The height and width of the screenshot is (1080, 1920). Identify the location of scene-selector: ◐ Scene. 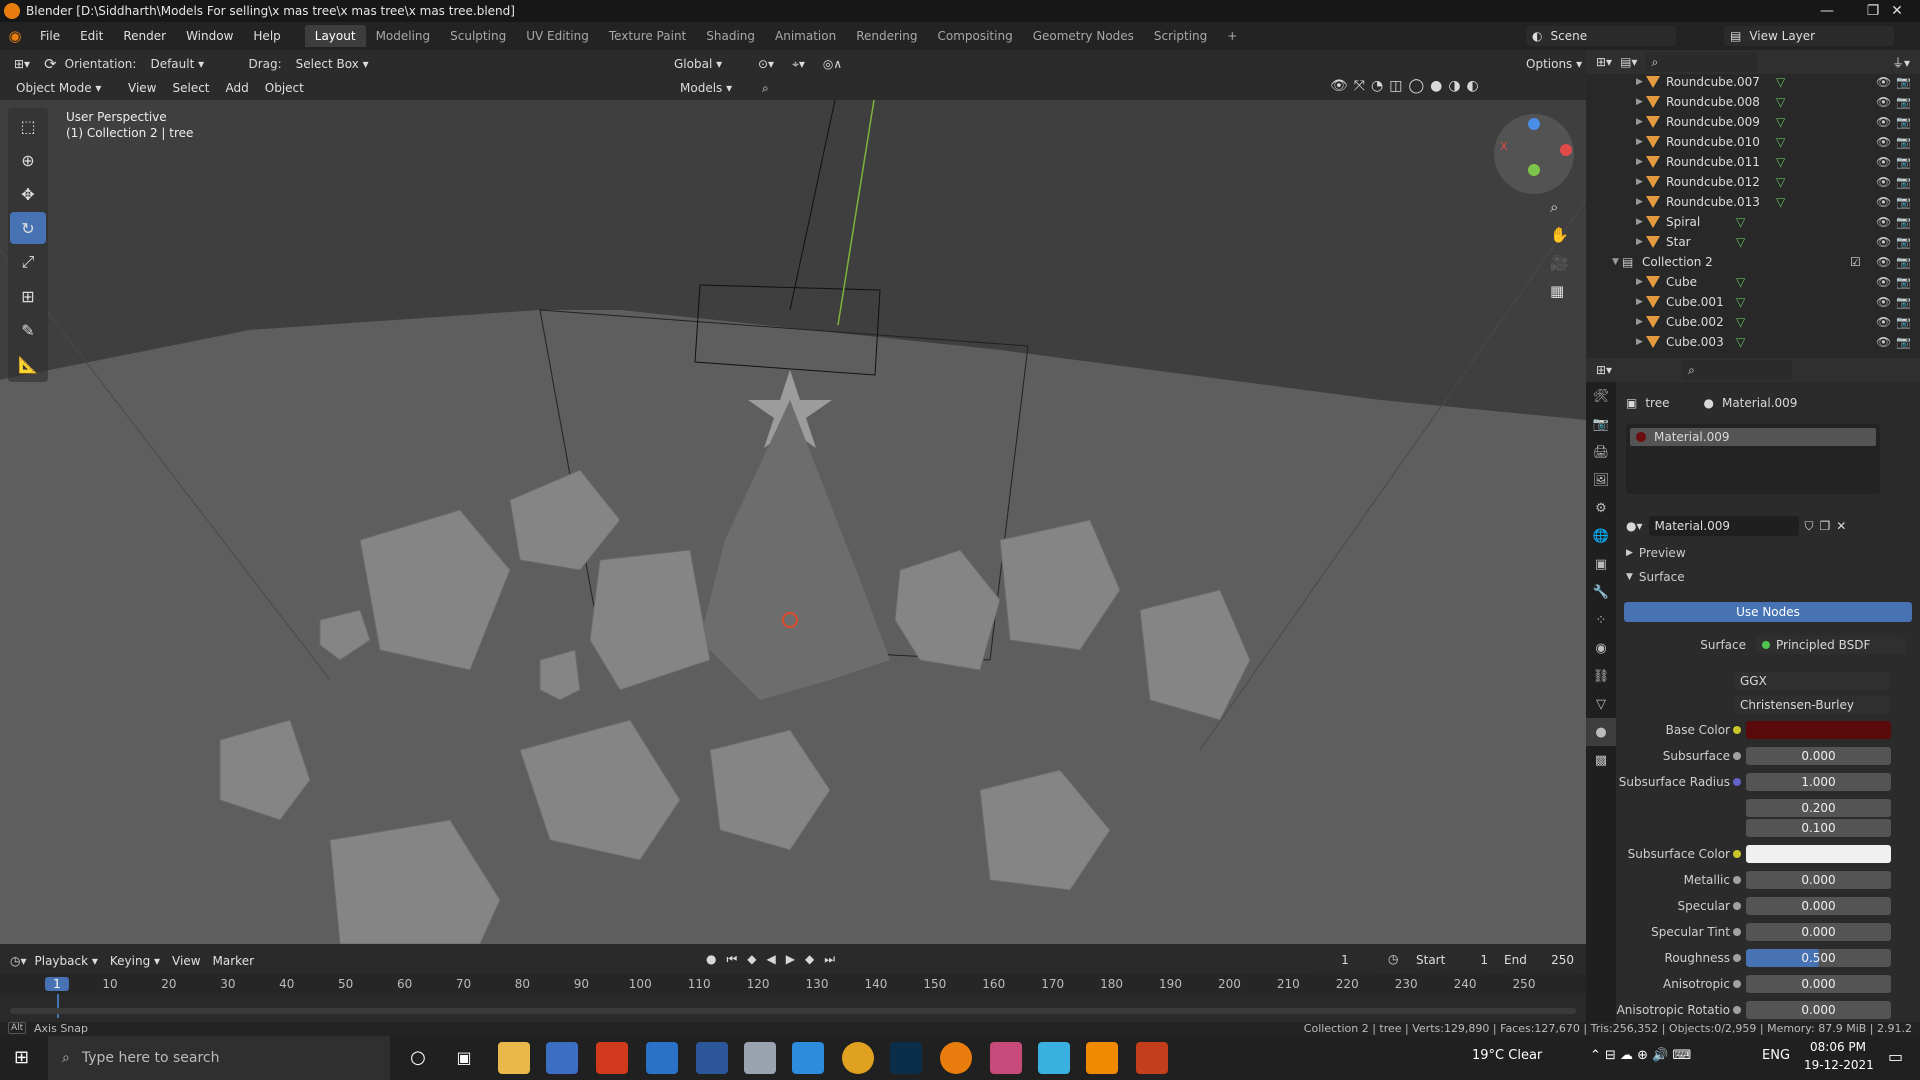
(1601, 36).